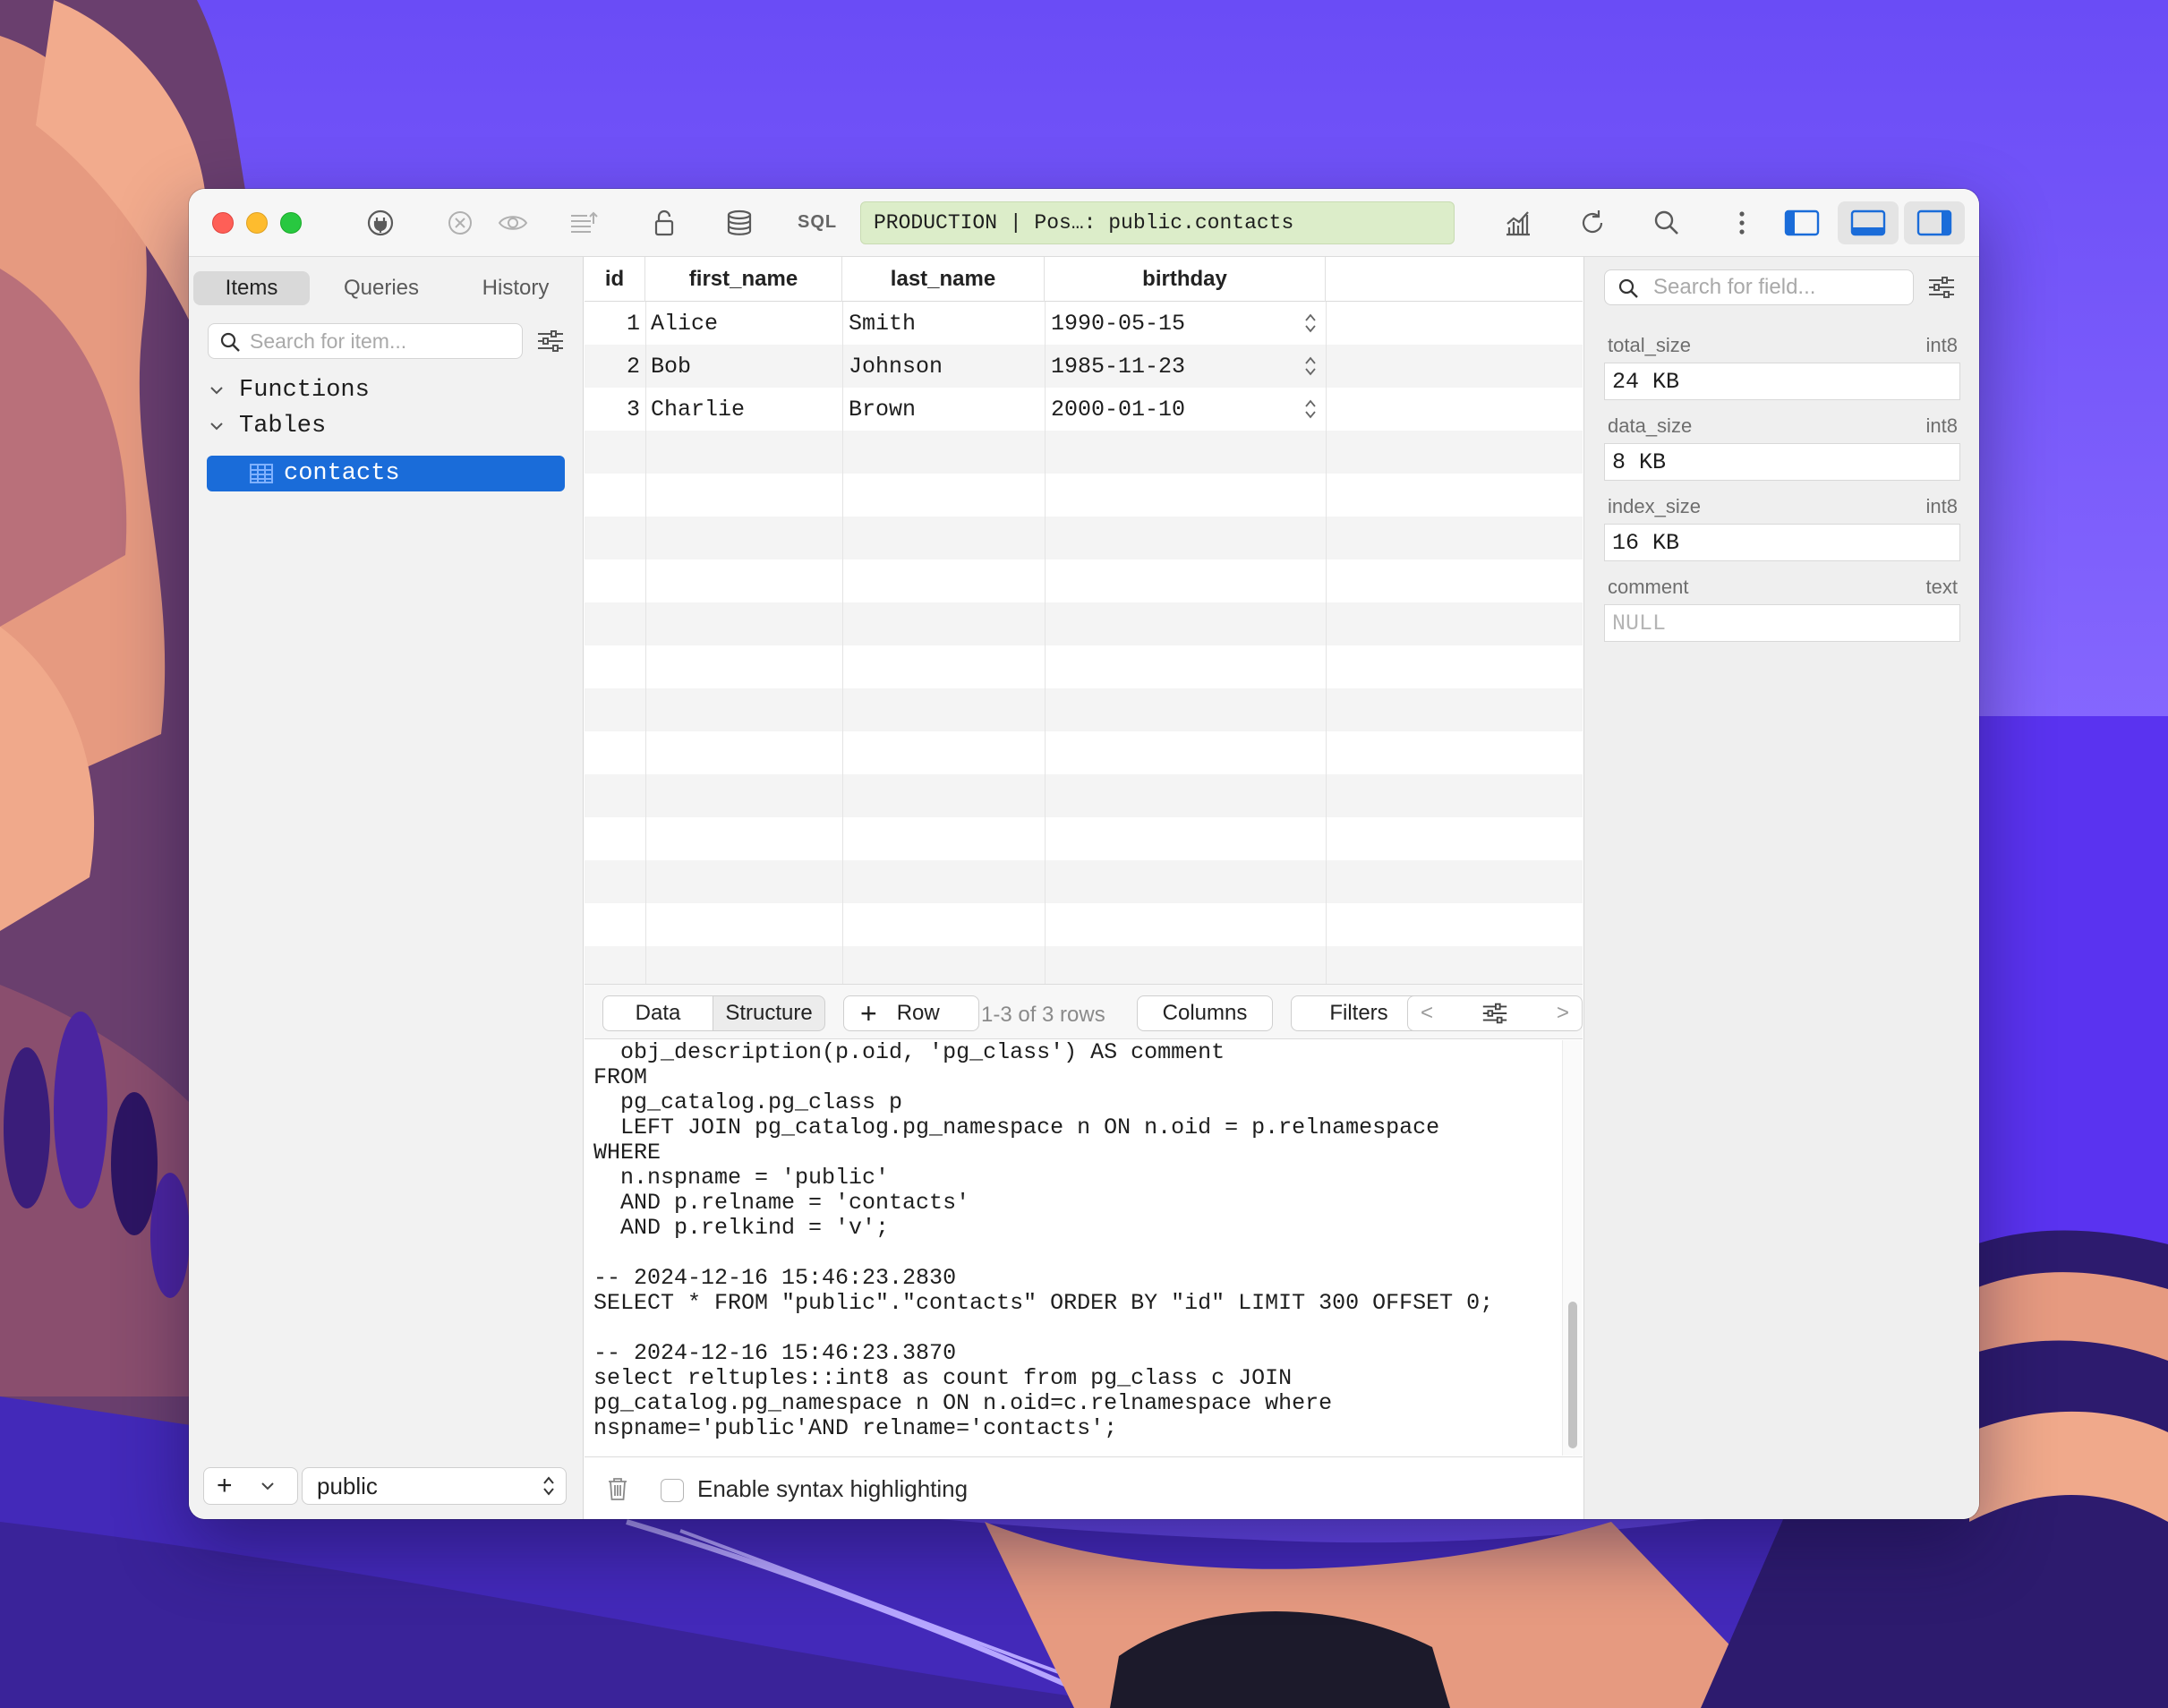 This screenshot has height=1708, width=2168. I want to click on lock-icon, so click(664, 223).